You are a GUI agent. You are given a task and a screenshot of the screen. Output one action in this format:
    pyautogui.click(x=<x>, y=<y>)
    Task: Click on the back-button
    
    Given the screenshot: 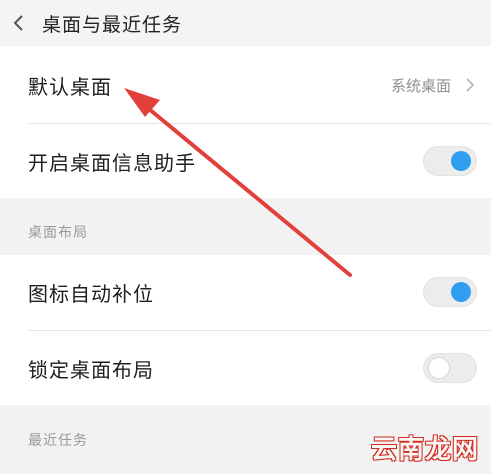 What is the action you would take?
    pyautogui.click(x=18, y=23)
    